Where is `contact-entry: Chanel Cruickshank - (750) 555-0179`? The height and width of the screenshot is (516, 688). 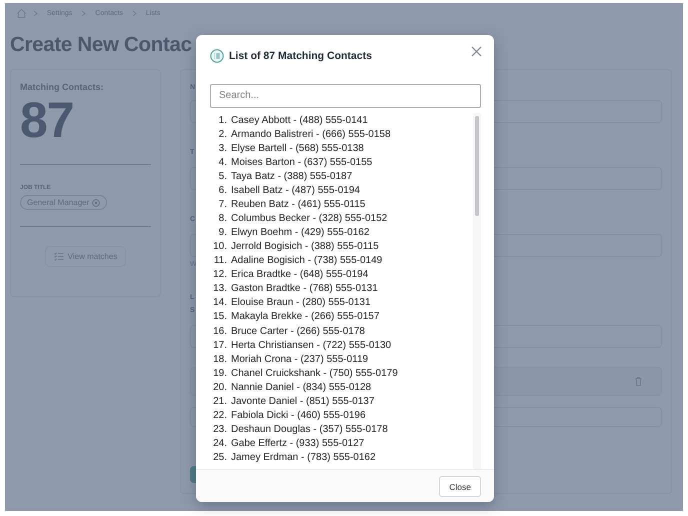
contact-entry: Chanel Cruickshank - (750) 555-0179 is located at coordinates (314, 373).